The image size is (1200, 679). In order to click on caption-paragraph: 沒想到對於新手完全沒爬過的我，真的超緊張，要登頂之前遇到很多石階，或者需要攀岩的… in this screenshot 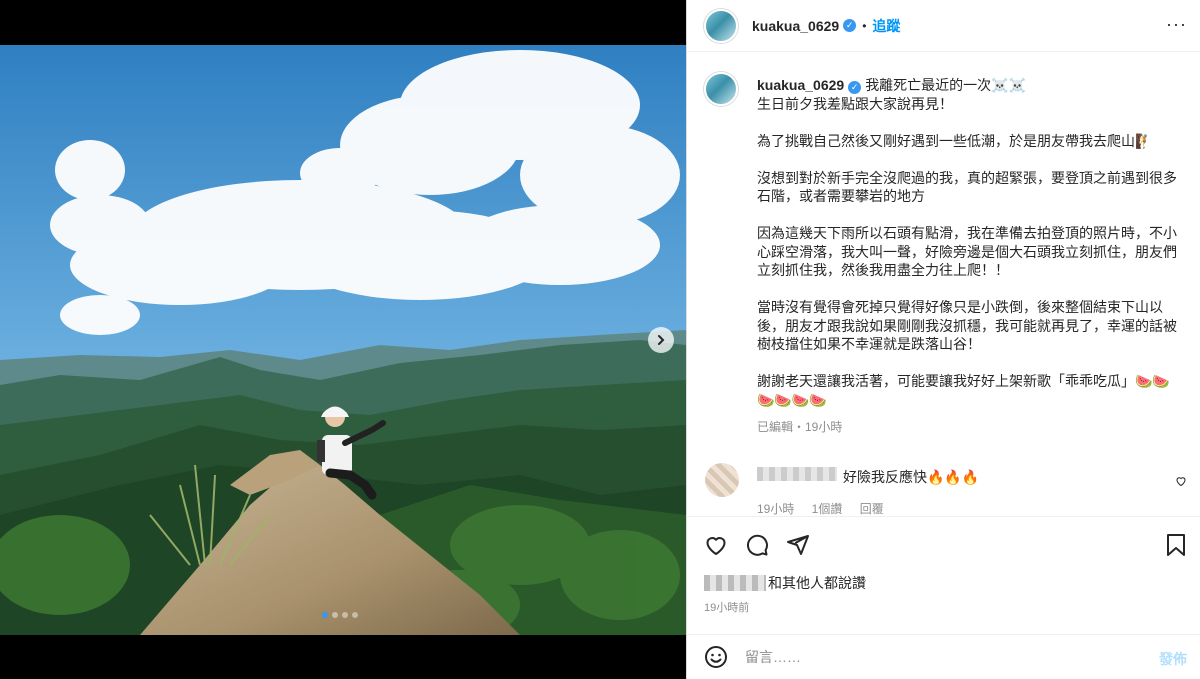, I will do `click(967, 187)`.